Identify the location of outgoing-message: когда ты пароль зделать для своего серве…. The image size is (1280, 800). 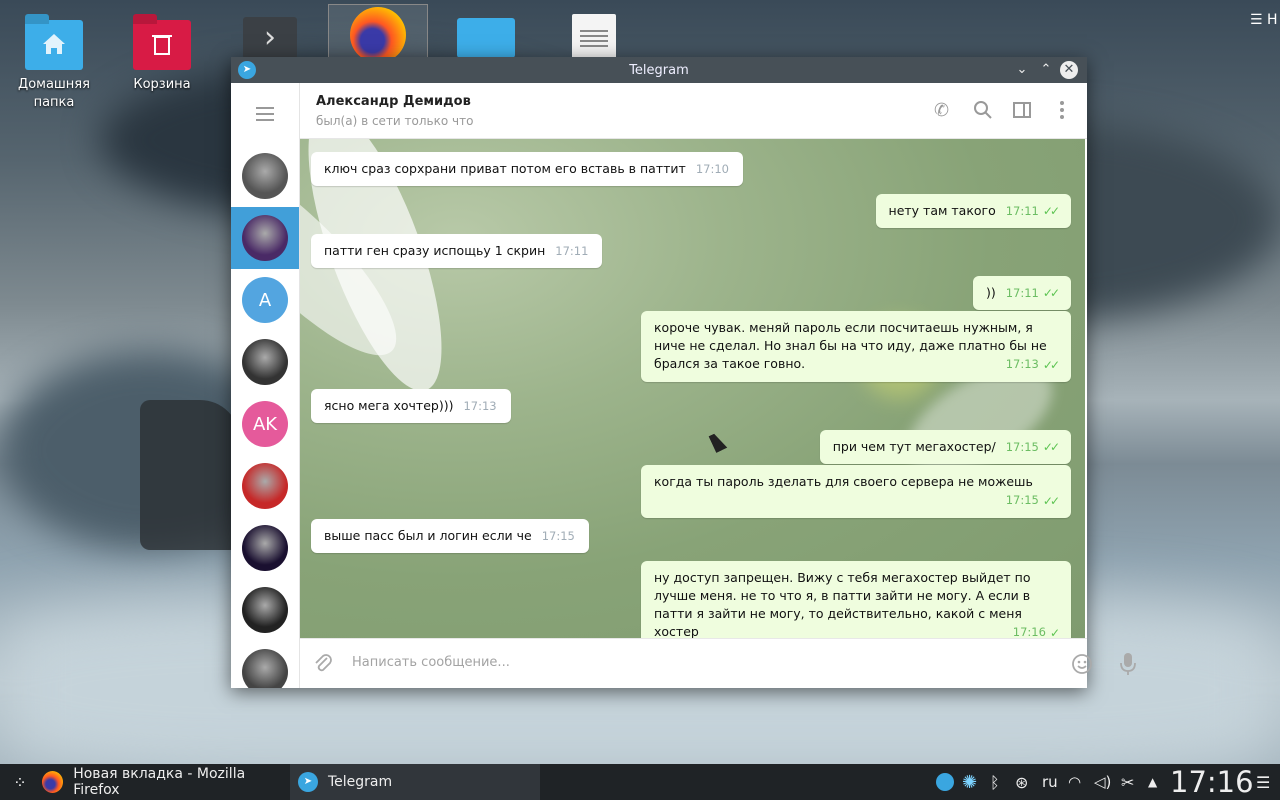
(856, 491).